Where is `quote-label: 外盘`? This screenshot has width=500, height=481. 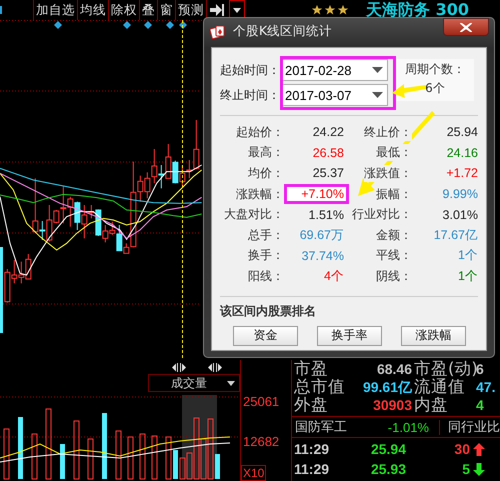 quote-label: 外盘 is located at coordinates (311, 405).